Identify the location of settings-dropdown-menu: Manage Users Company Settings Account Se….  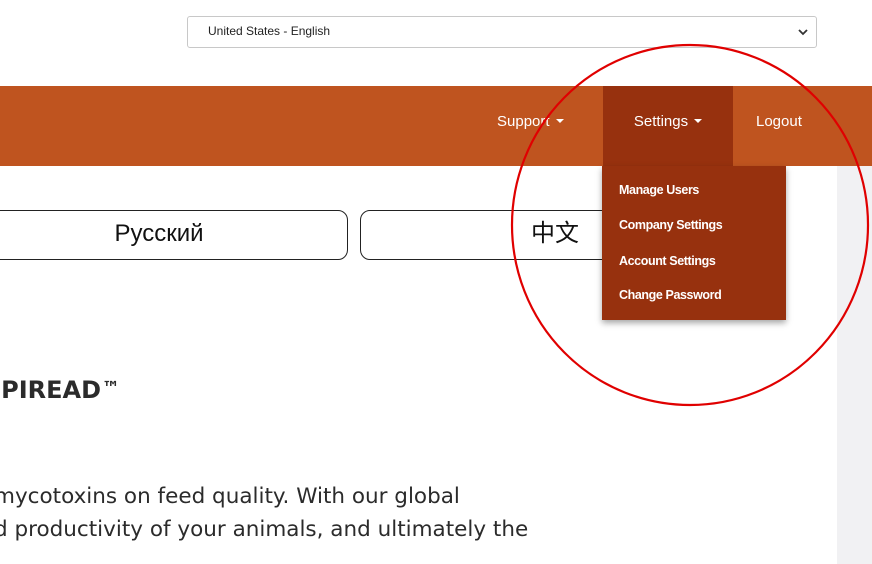
(694, 243).